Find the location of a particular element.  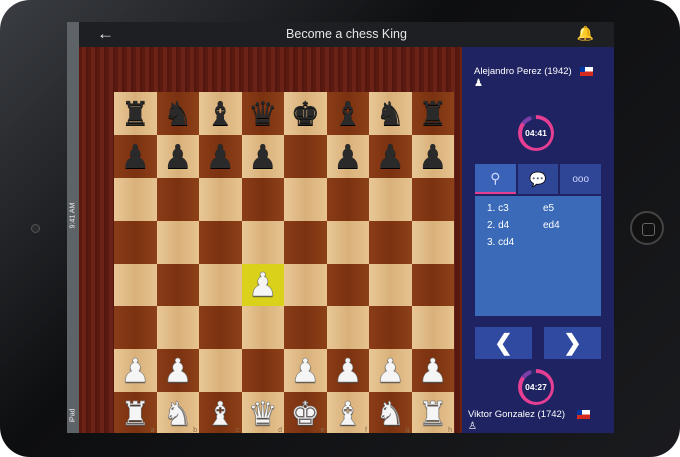

black-knight-icon: ♞ is located at coordinates (390, 113).